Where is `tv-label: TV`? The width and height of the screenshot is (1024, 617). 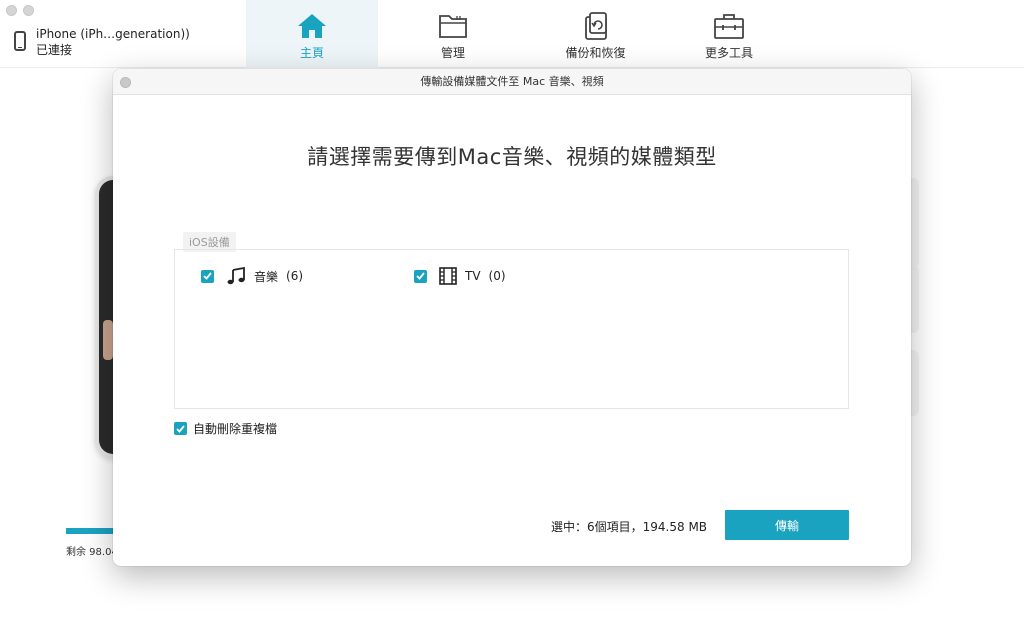
tv-label: TV is located at coordinates (473, 276).